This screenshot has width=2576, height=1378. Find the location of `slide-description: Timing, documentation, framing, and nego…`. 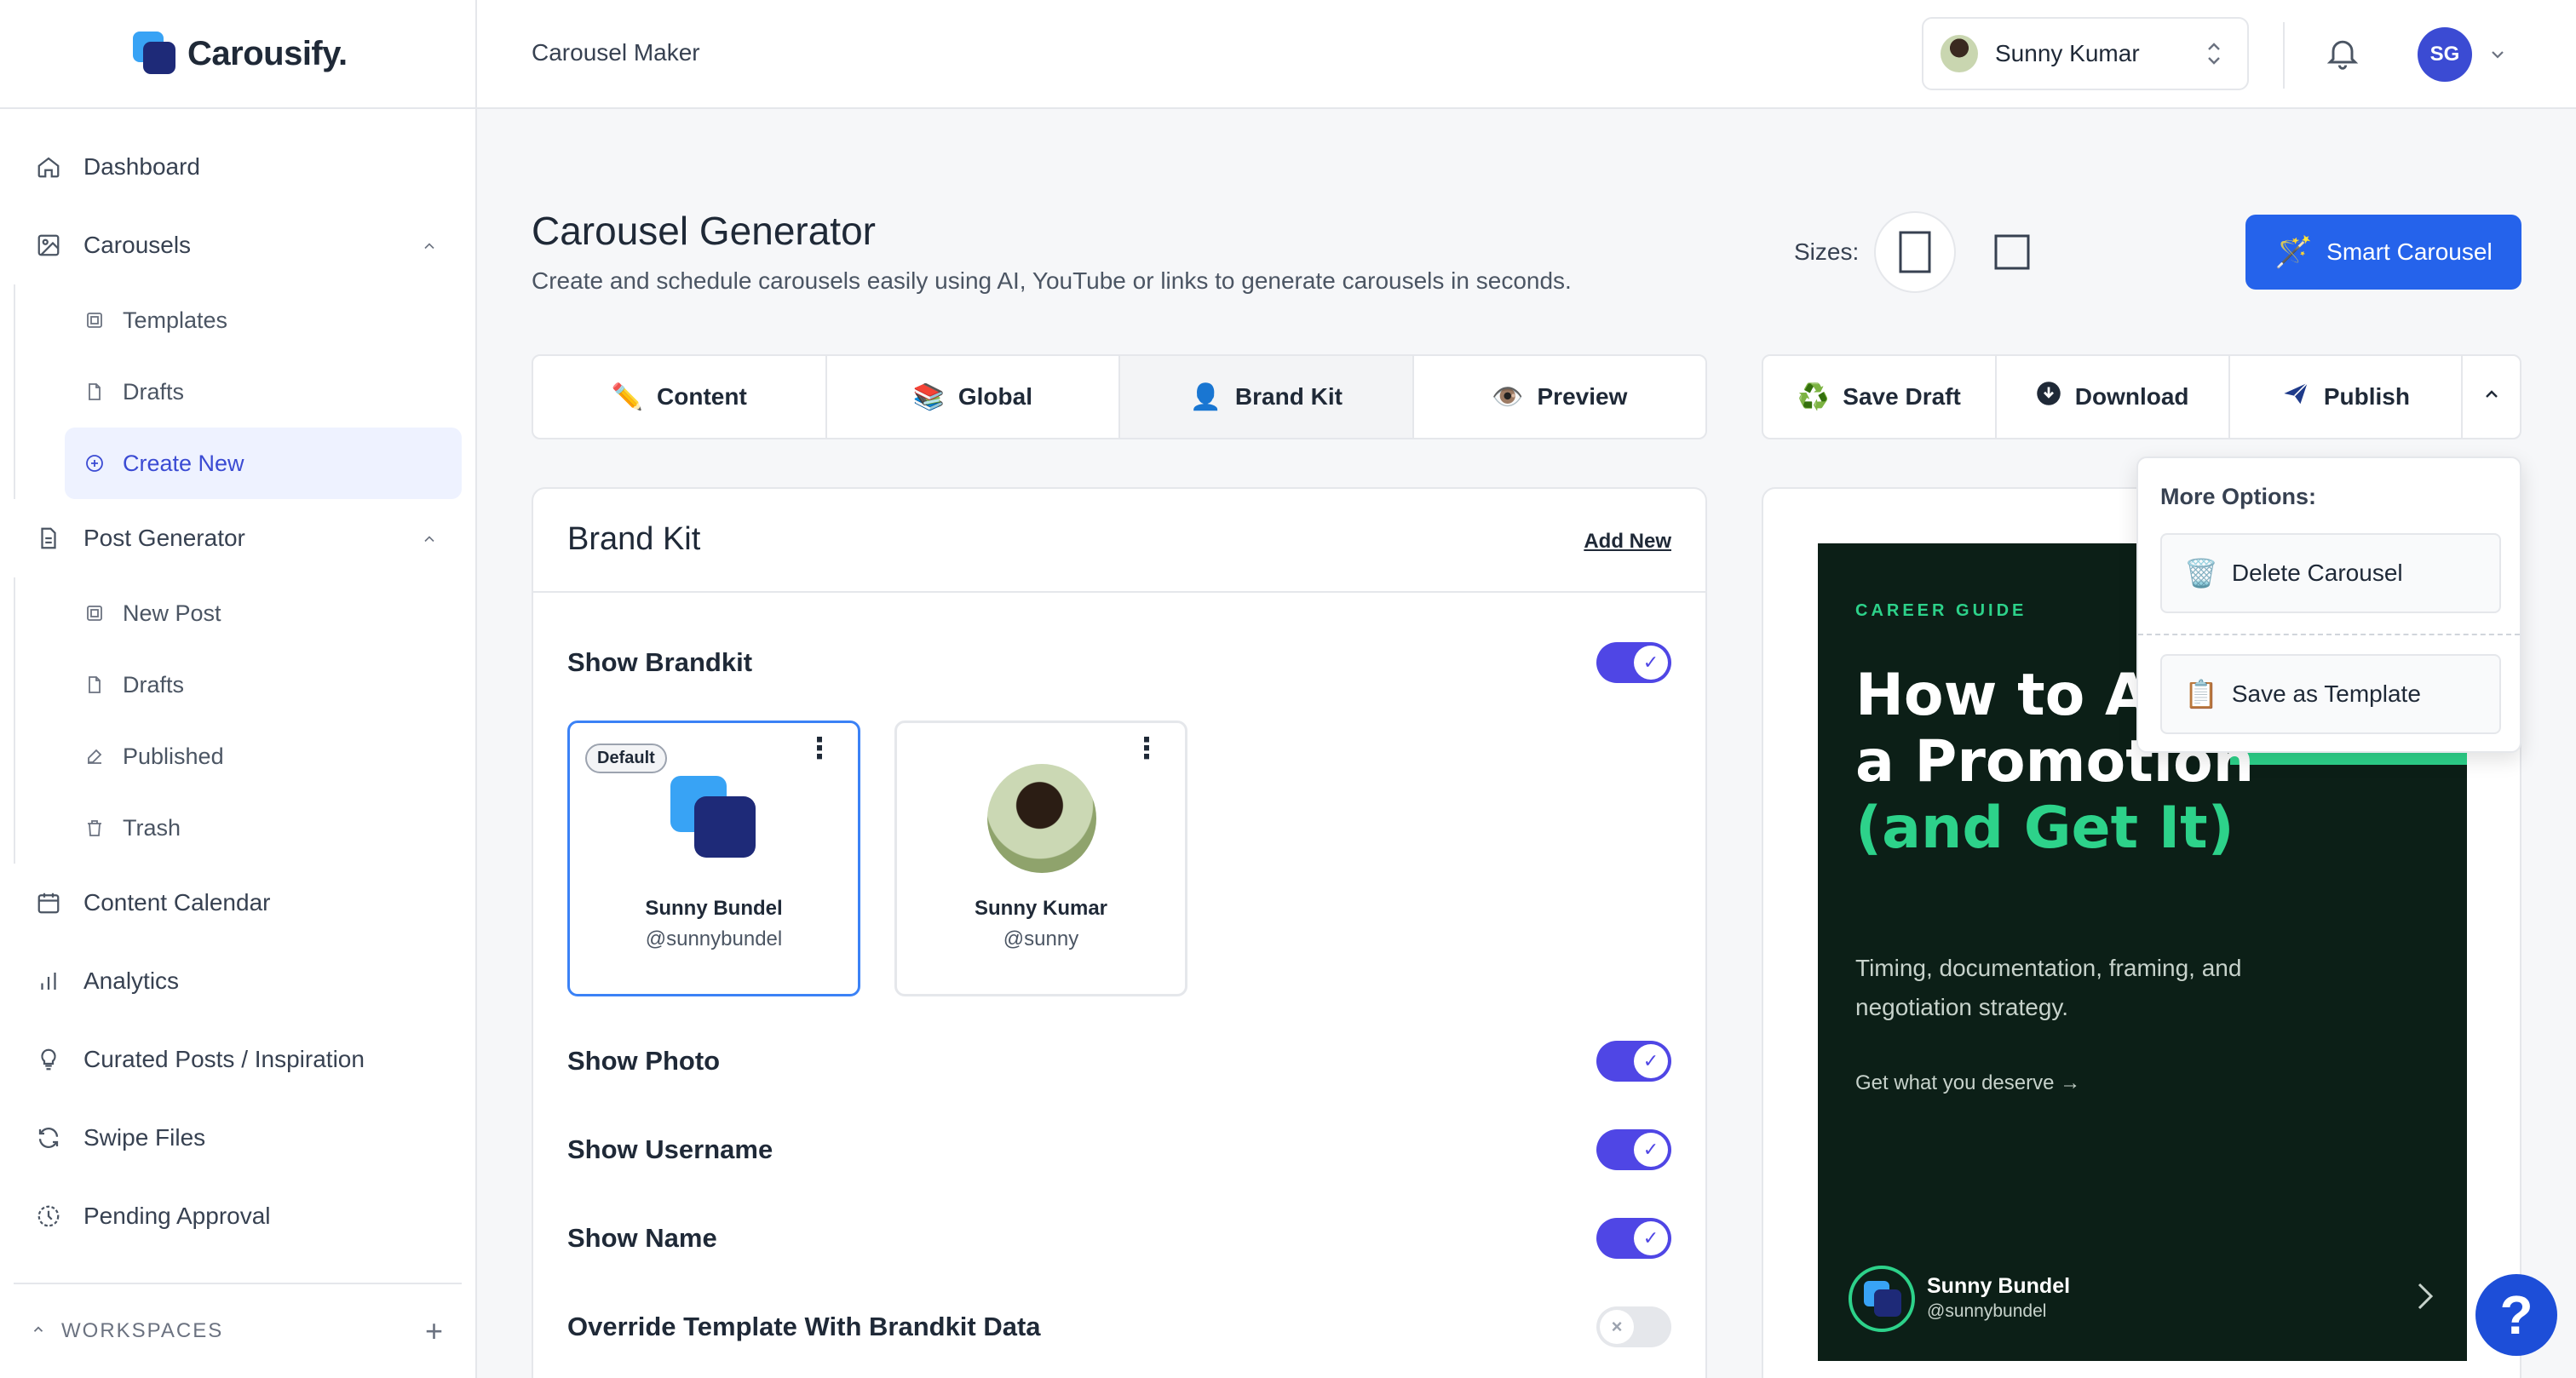

slide-description: Timing, documentation, framing, and nego… is located at coordinates (2048, 988).